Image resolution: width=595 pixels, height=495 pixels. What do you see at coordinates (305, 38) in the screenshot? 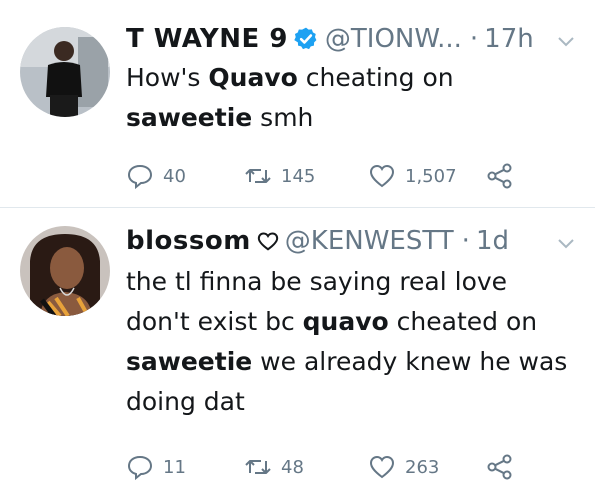
I see `verified-badge-icon` at bounding box center [305, 38].